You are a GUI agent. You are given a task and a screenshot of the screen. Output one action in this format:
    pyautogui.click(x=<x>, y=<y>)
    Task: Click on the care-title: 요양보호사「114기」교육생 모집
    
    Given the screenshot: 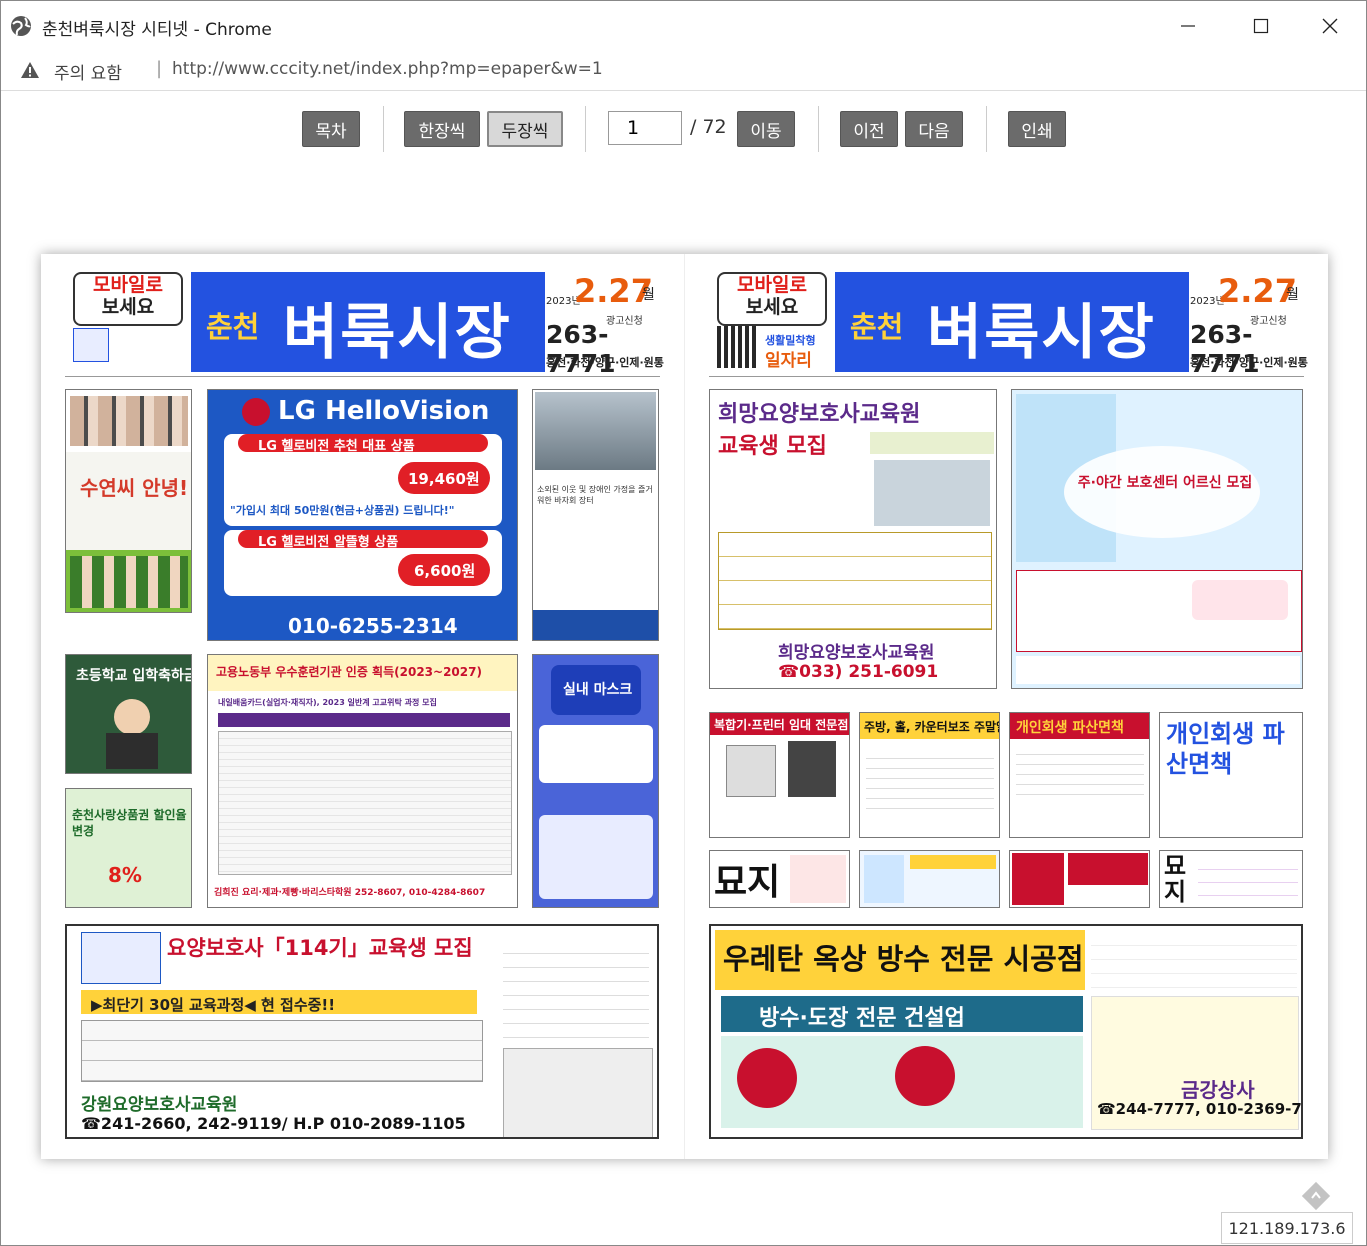 What is the action you would take?
    pyautogui.click(x=320, y=948)
    